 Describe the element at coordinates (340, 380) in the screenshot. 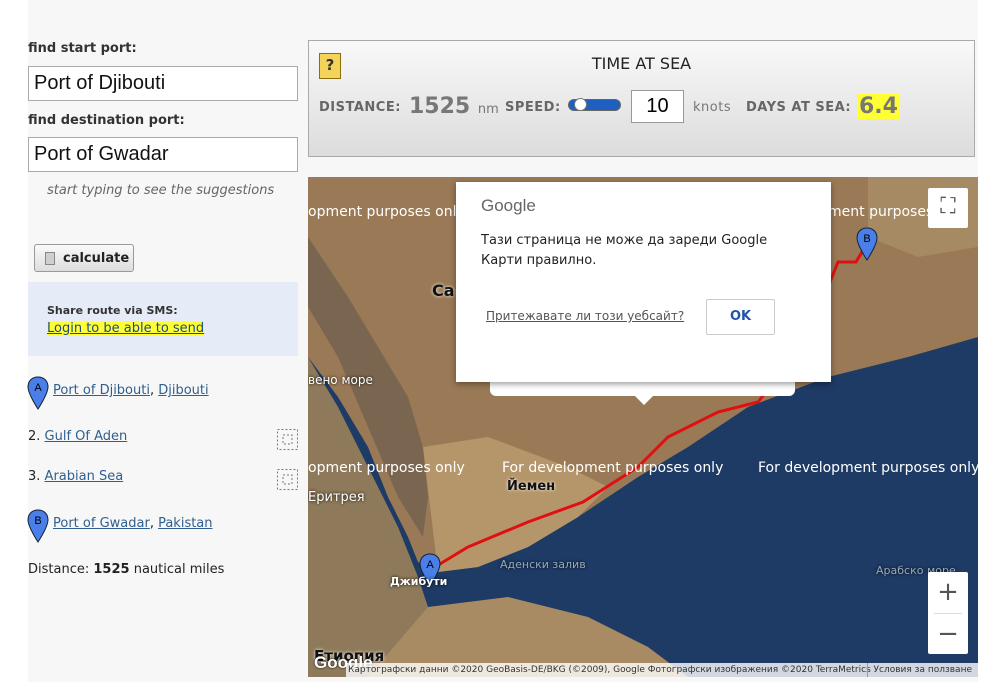

I see `map-label-red-sea: вено море` at that location.